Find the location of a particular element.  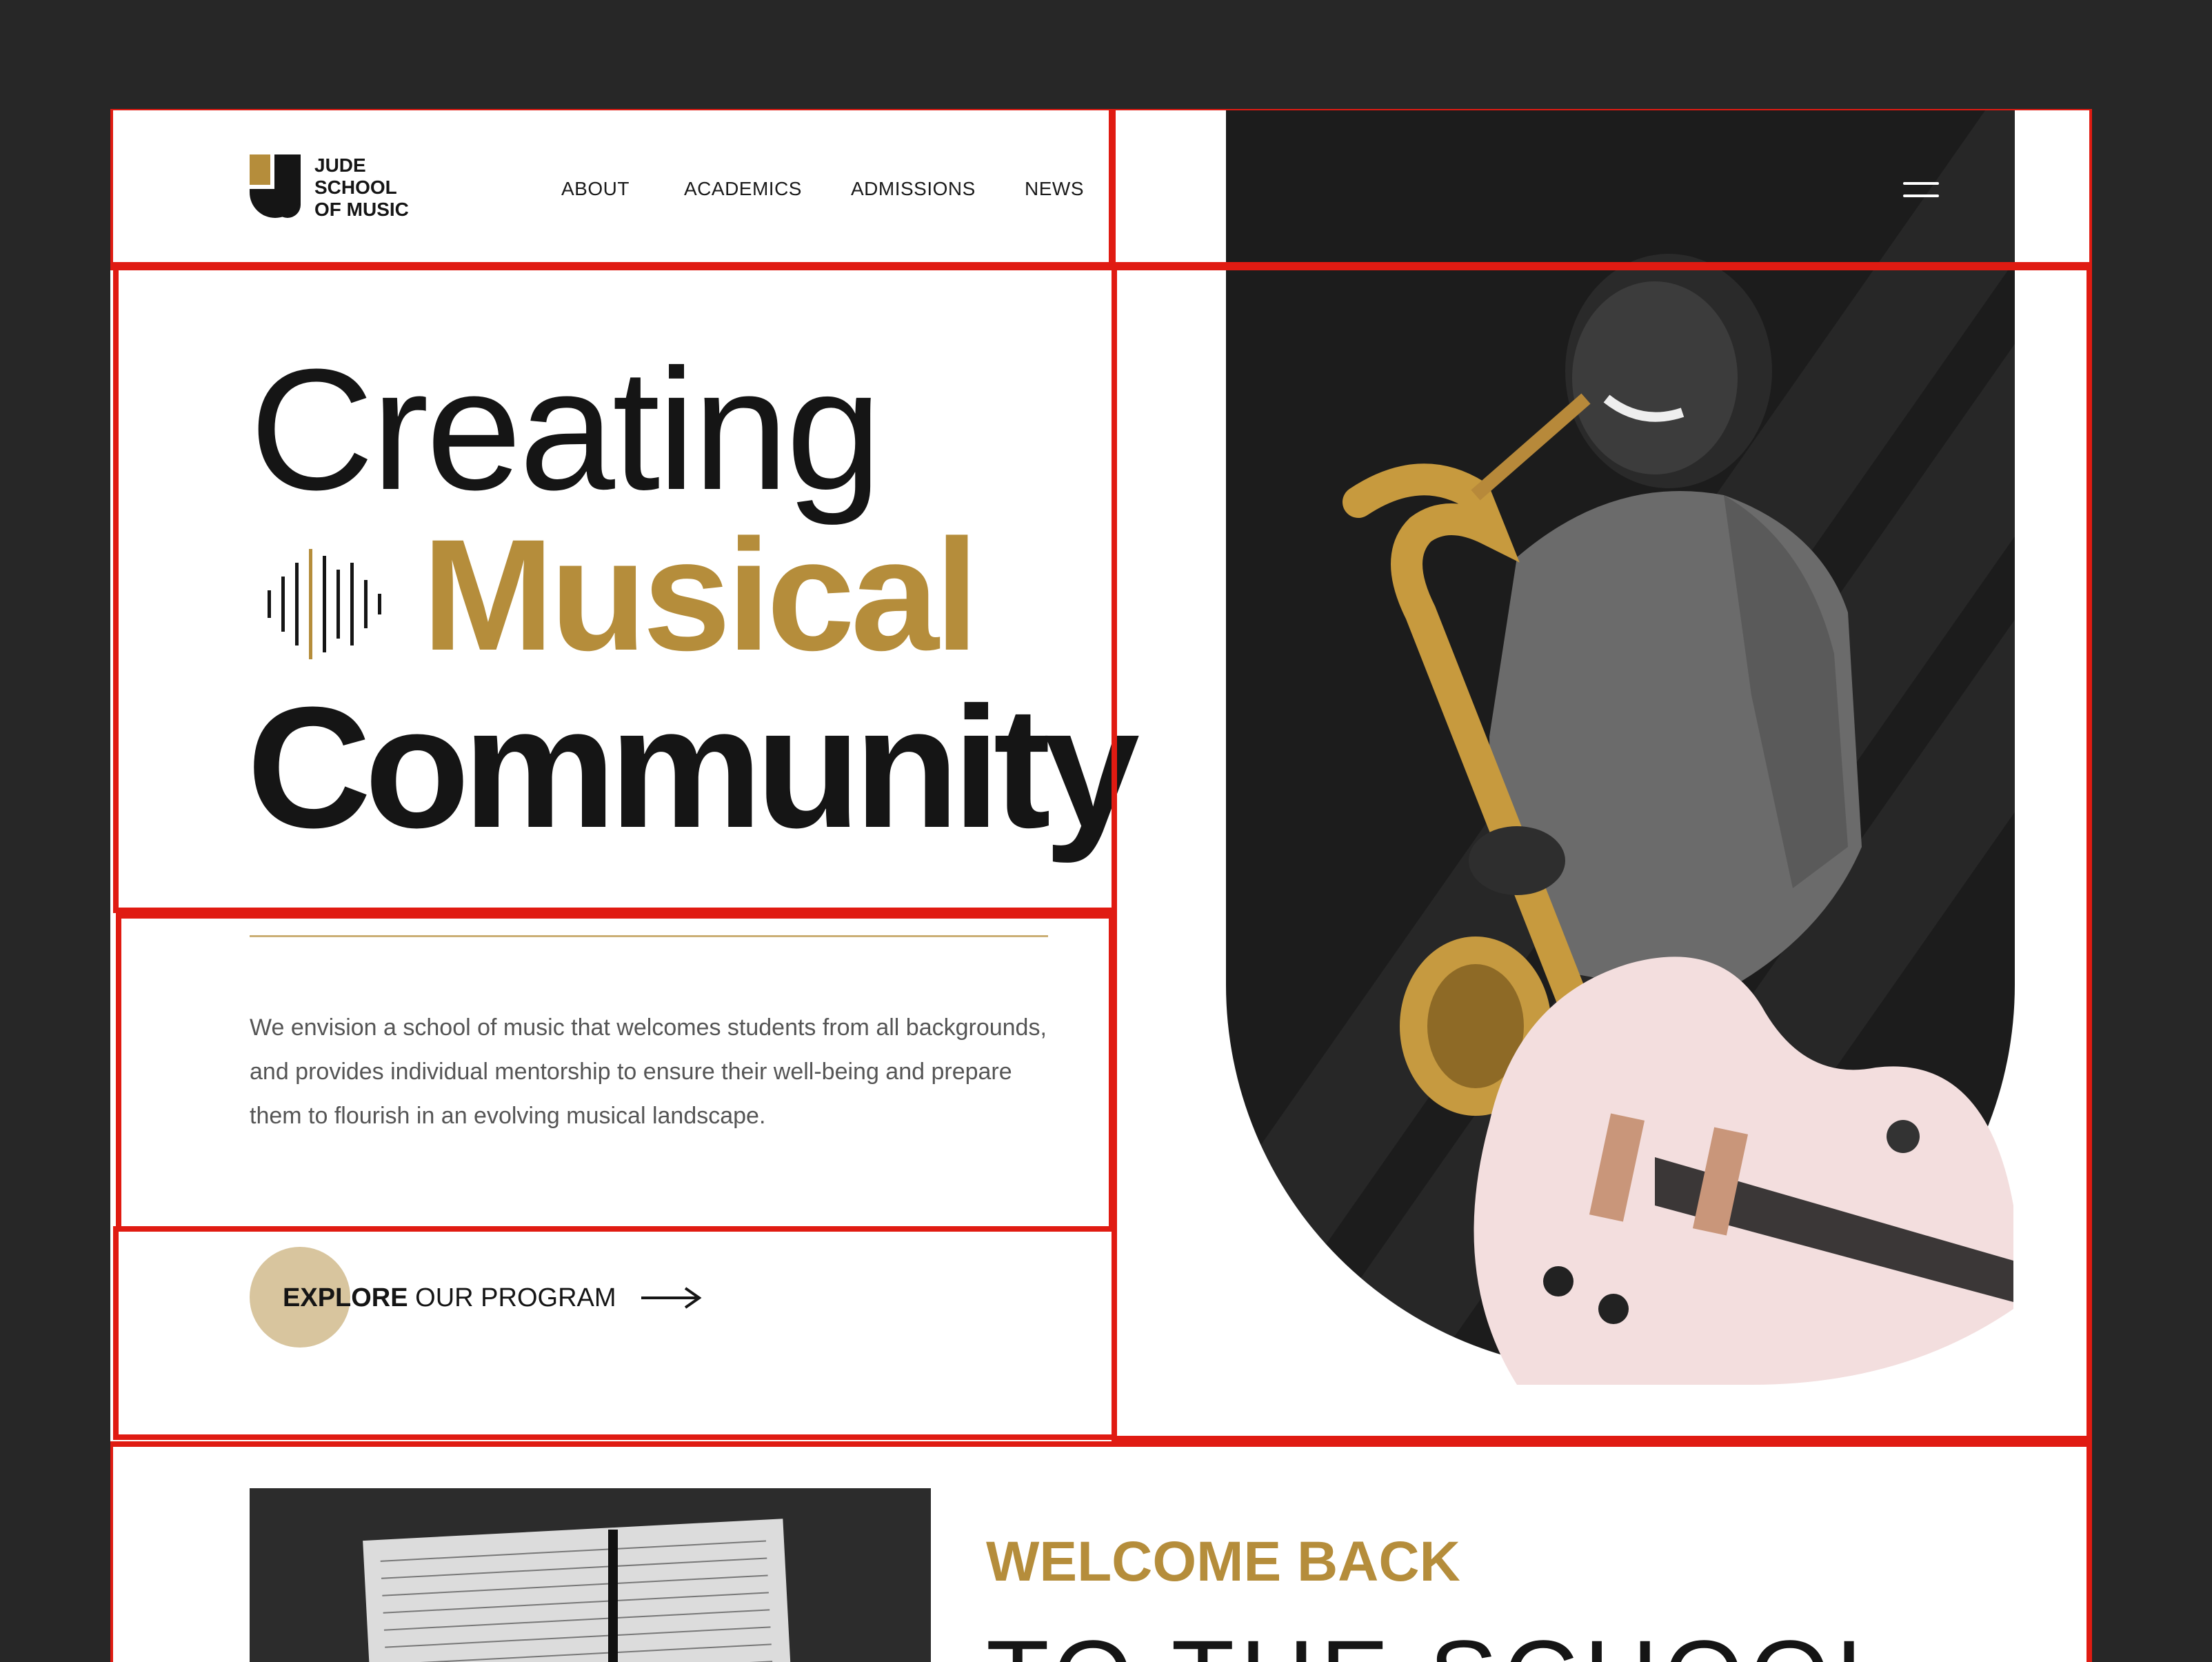

hero-title-line-3: Community is located at coordinates (693, 767).